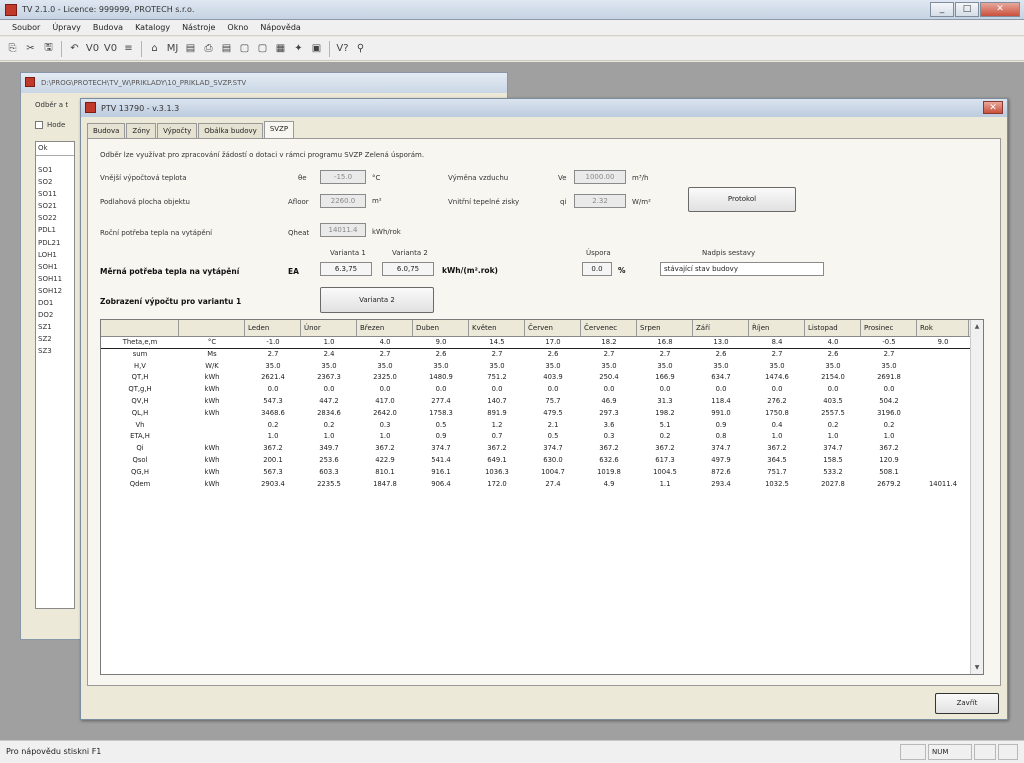  I want to click on table-cell: 9.0, so click(943, 342).